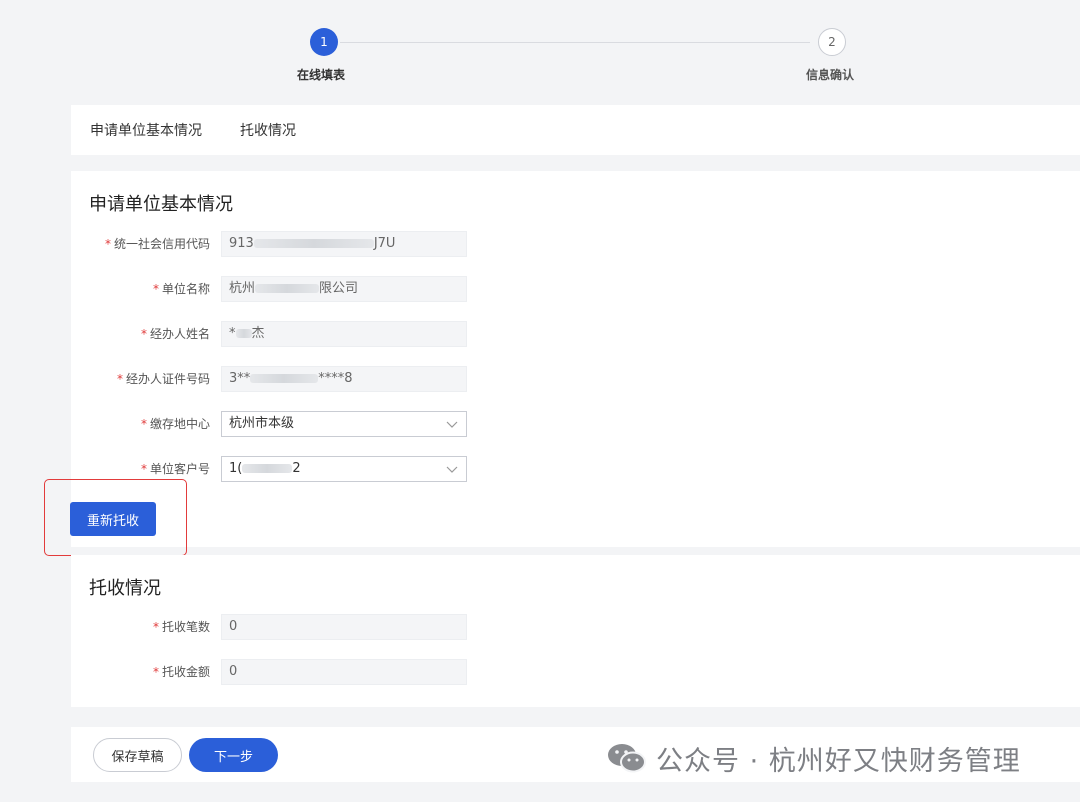 This screenshot has width=1080, height=802. I want to click on section-tabs: 申请单位基本情况 托收情况, so click(575, 130).